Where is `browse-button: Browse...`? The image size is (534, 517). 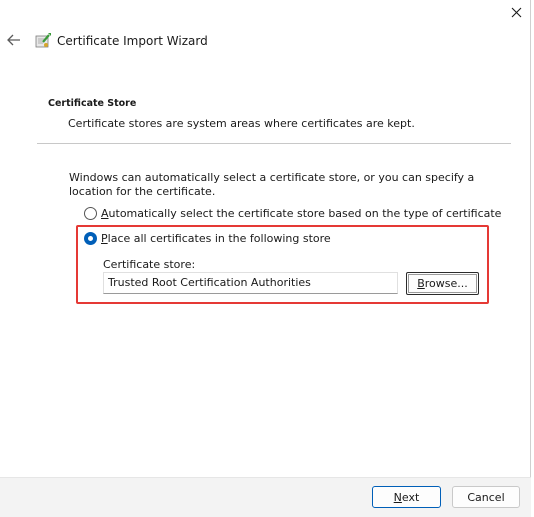 browse-button: Browse... is located at coordinates (442, 283).